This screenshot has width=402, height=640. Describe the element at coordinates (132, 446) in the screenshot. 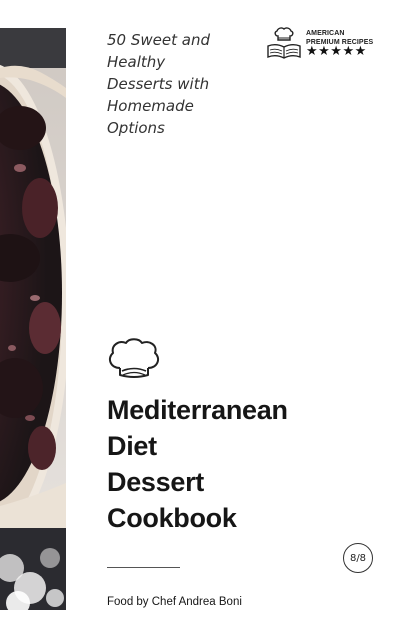

I see `title-line: Diet` at that location.